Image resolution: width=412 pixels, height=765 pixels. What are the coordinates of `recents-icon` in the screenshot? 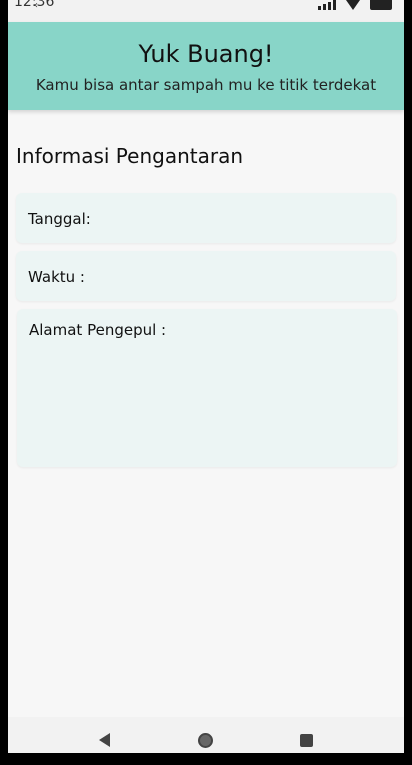 It's located at (306, 740).